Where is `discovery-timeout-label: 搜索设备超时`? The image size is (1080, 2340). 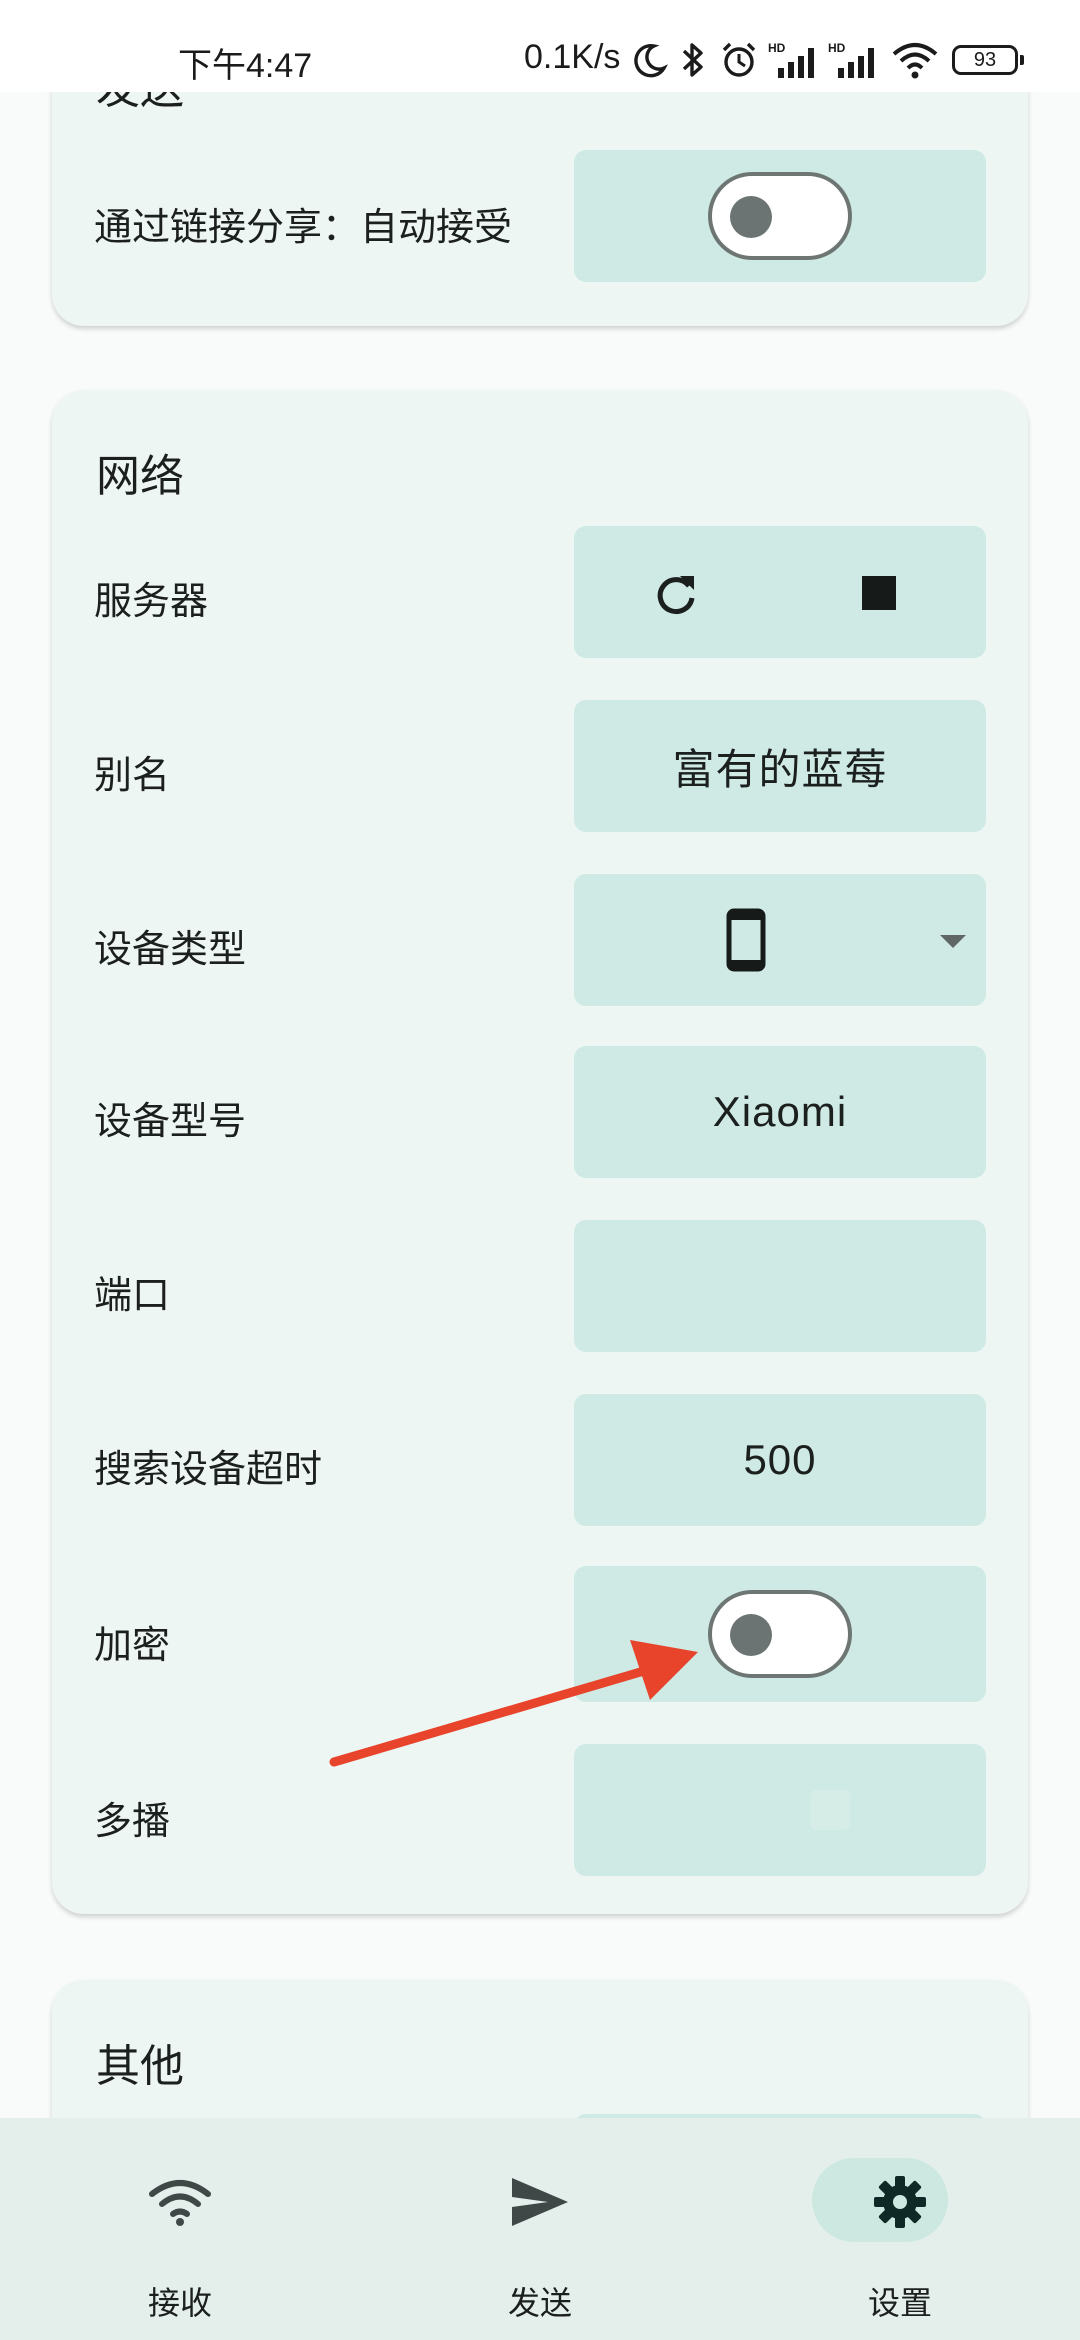
discovery-timeout-label: 搜索设备超时 is located at coordinates (208, 1469).